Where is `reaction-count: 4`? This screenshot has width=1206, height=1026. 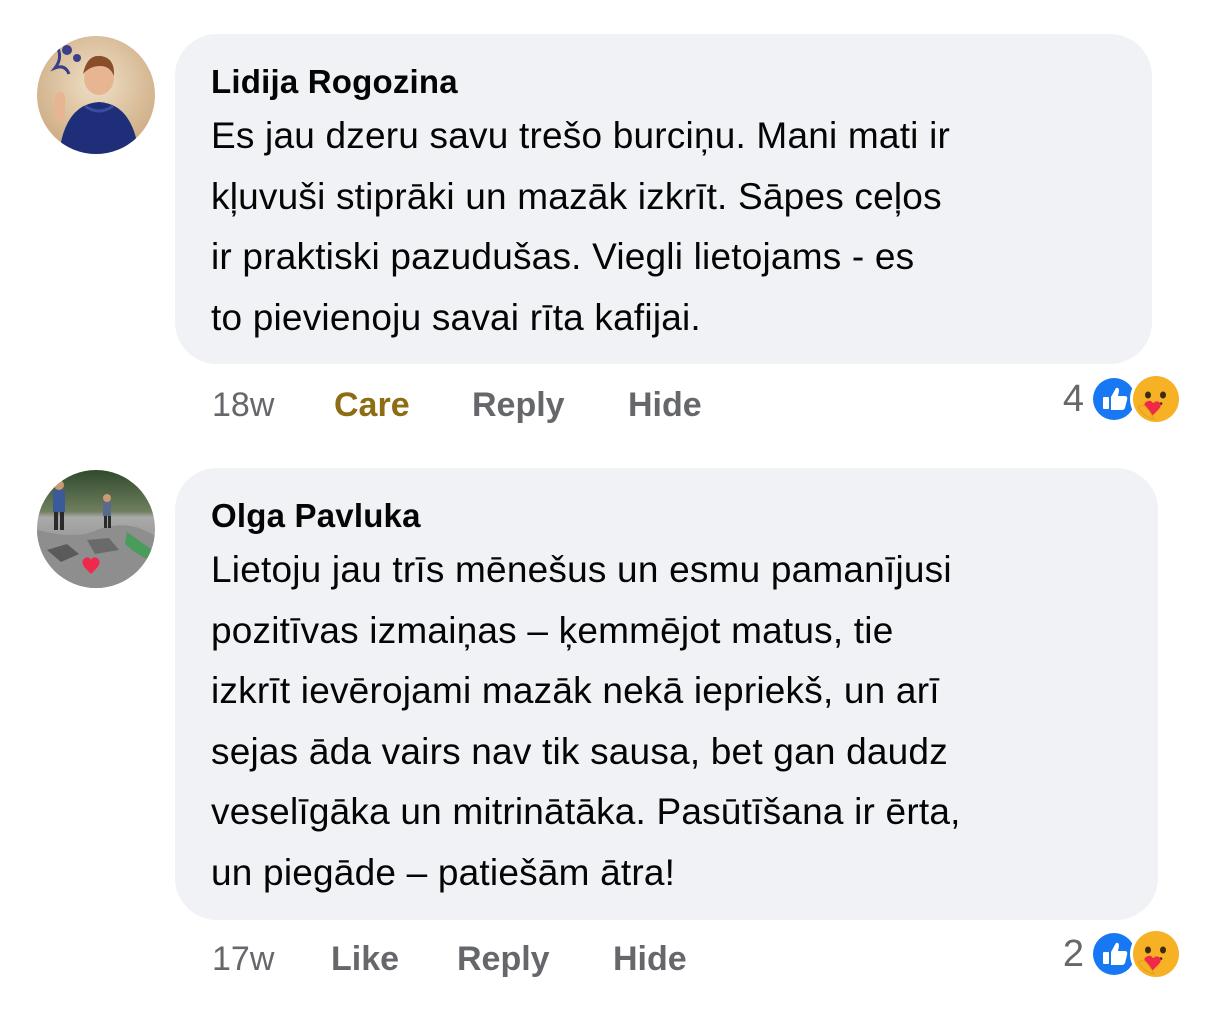 reaction-count: 4 is located at coordinates (1073, 398).